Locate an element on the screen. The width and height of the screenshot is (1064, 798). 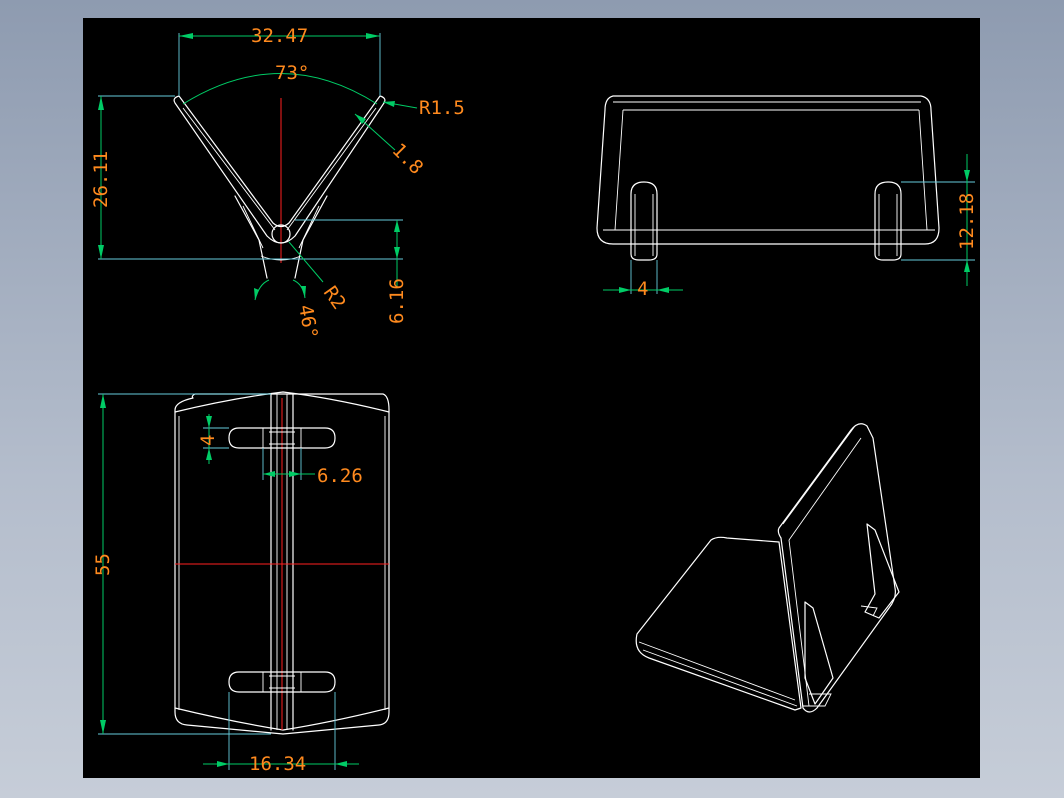
dim-text-top-width: 32.47 is located at coordinates (279, 36).